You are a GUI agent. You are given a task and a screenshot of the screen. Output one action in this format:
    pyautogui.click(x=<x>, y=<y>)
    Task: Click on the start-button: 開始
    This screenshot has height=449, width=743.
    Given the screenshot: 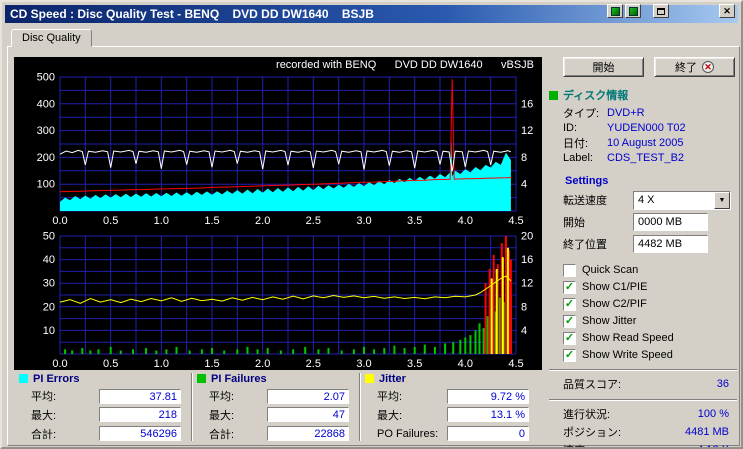 What is the action you would take?
    pyautogui.click(x=603, y=67)
    